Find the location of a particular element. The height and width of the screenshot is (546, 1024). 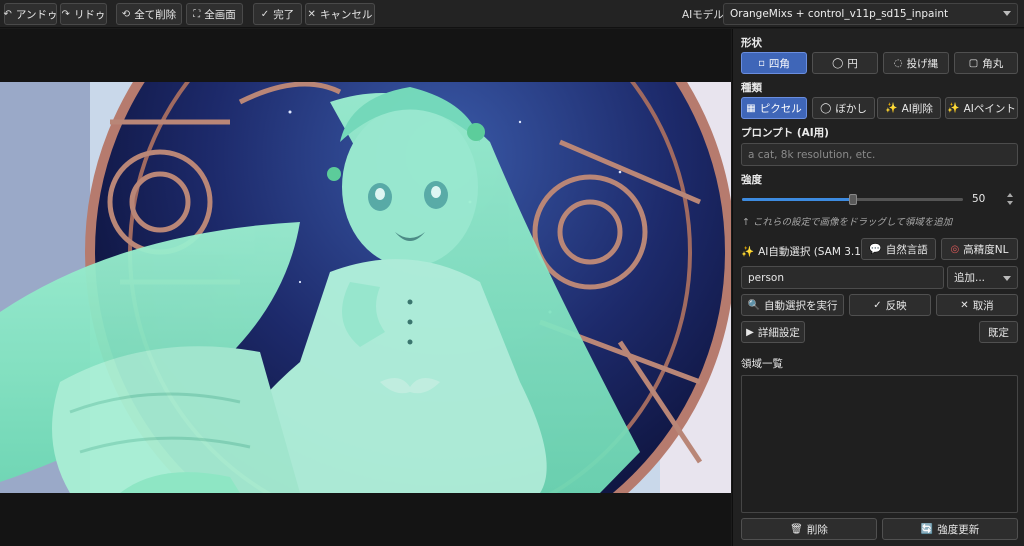

fullscreen-button: ⛶ 全画面 is located at coordinates (214, 14).